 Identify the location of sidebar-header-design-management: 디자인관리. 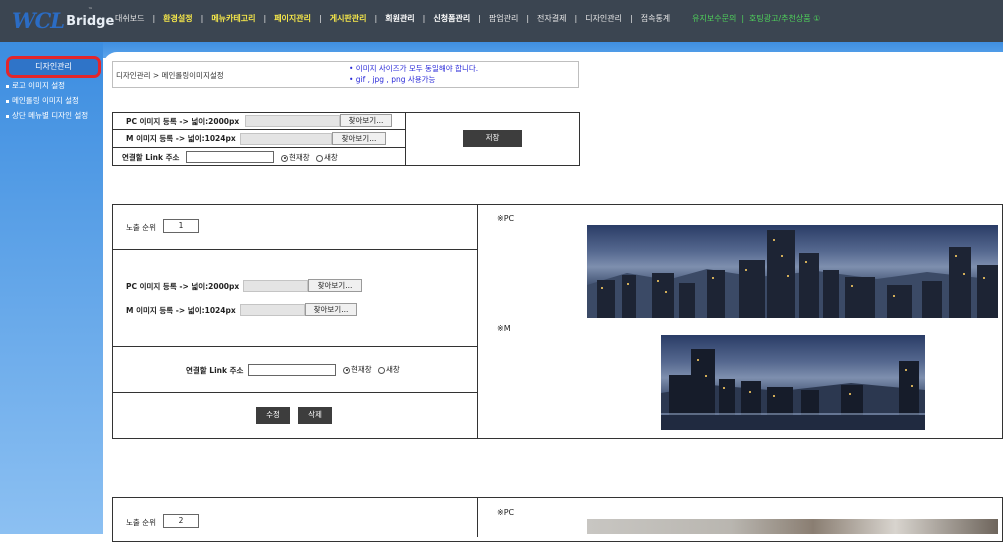
(53, 67).